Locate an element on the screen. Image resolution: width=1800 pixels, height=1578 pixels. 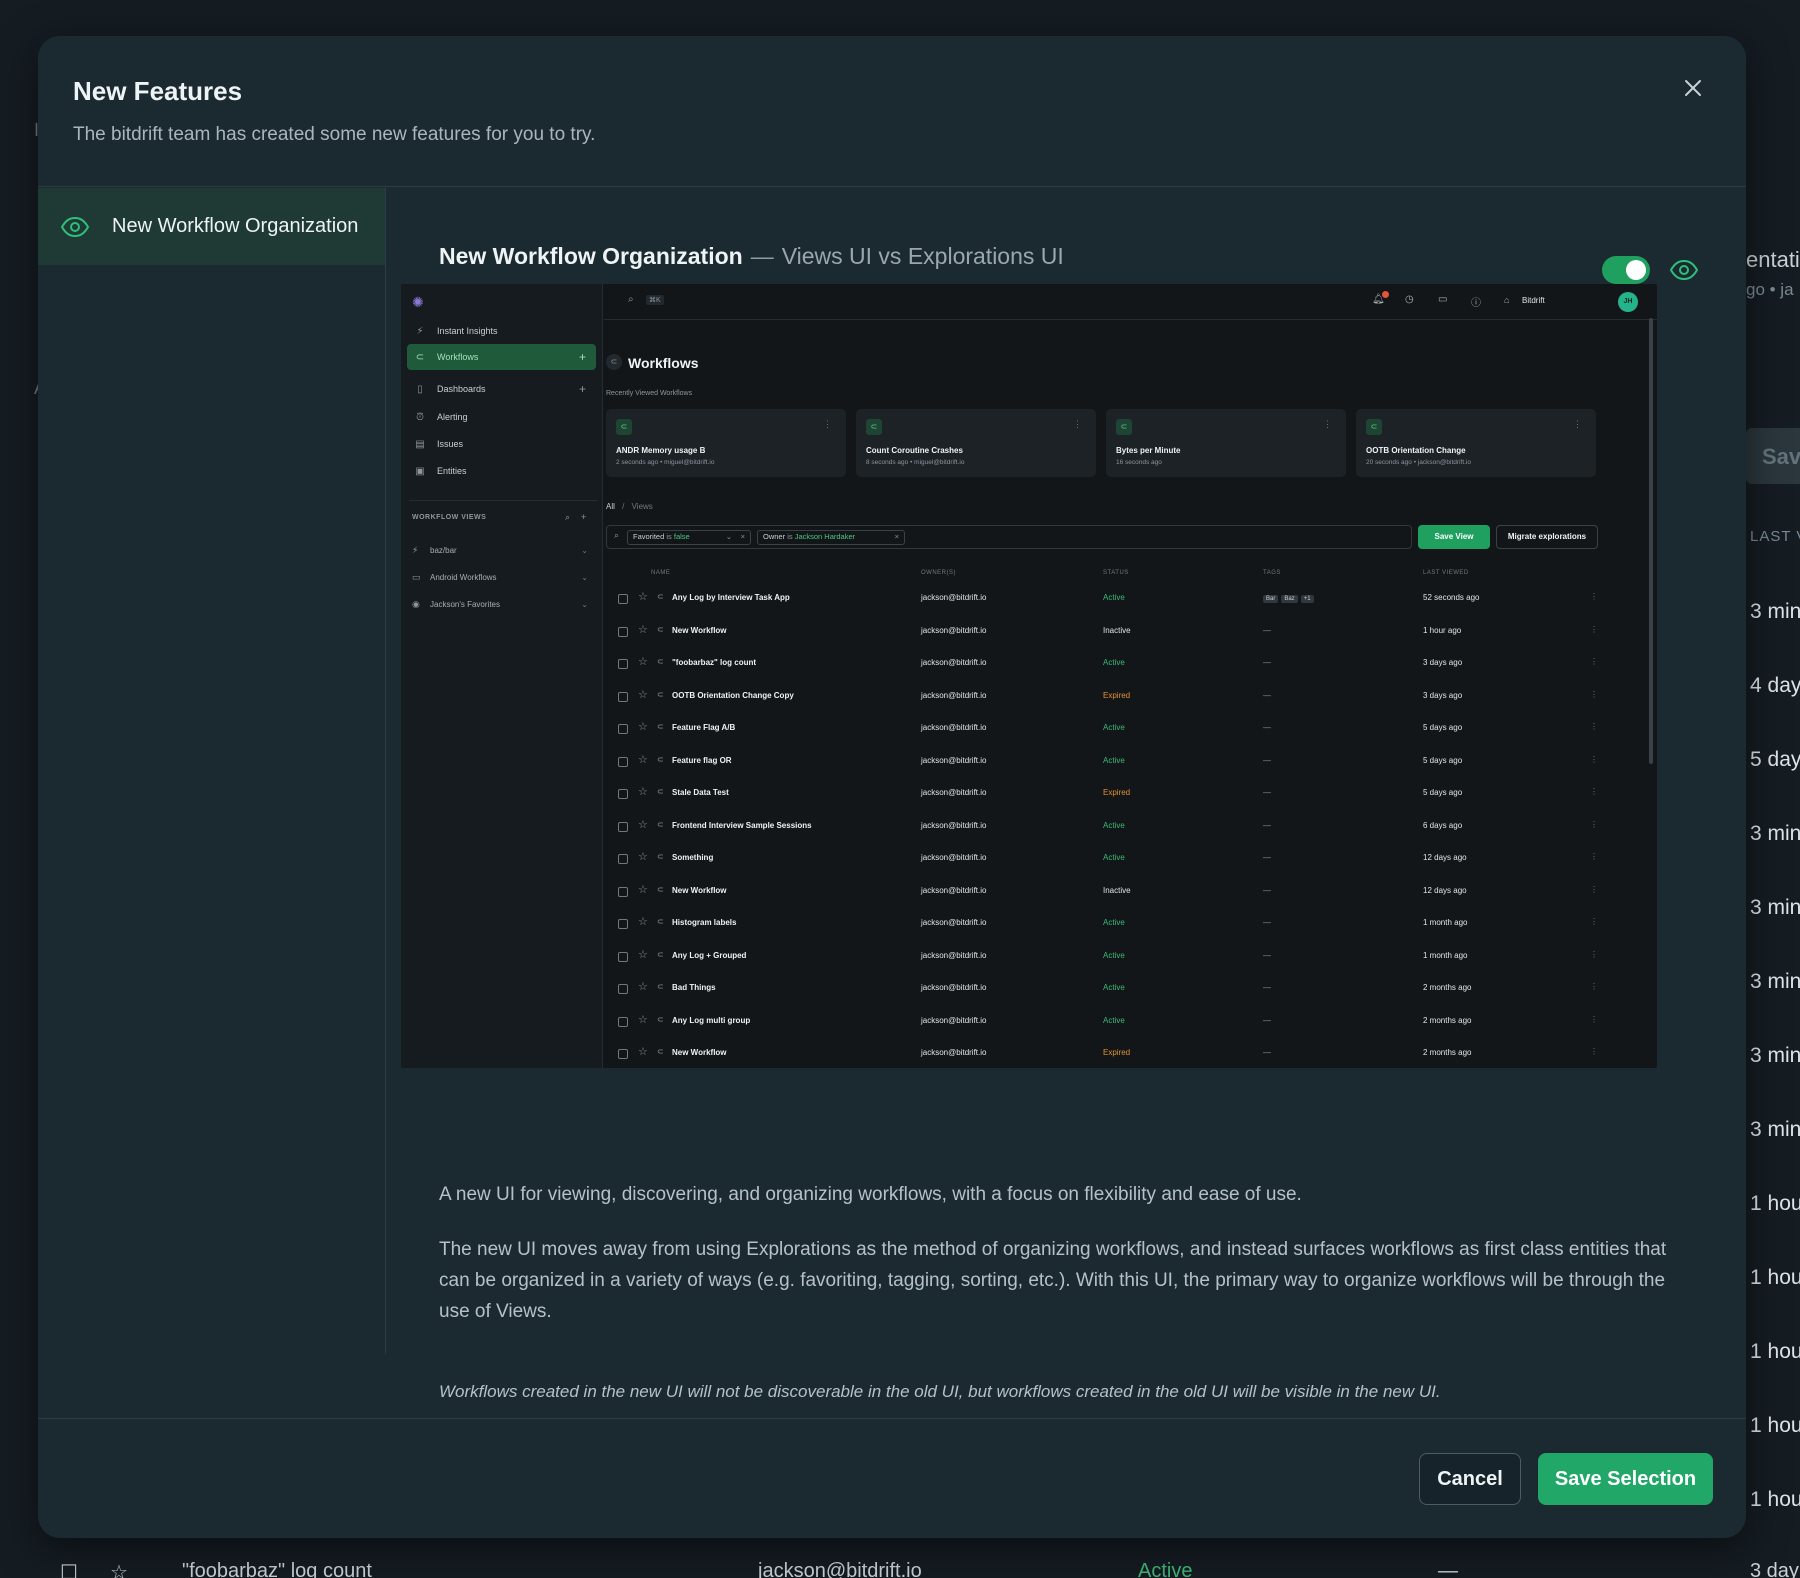
bolt-icon: ⚡︎ is located at coordinates (420, 331).